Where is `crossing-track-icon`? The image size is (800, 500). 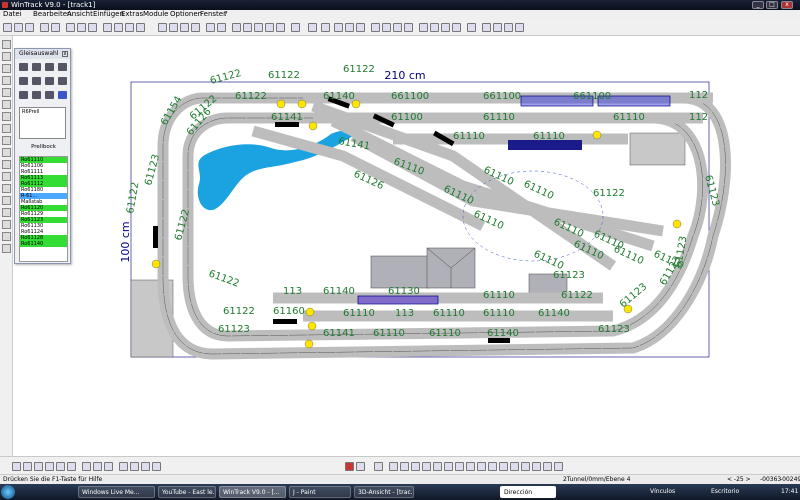
crossing-track-icon is located at coordinates (62, 67).